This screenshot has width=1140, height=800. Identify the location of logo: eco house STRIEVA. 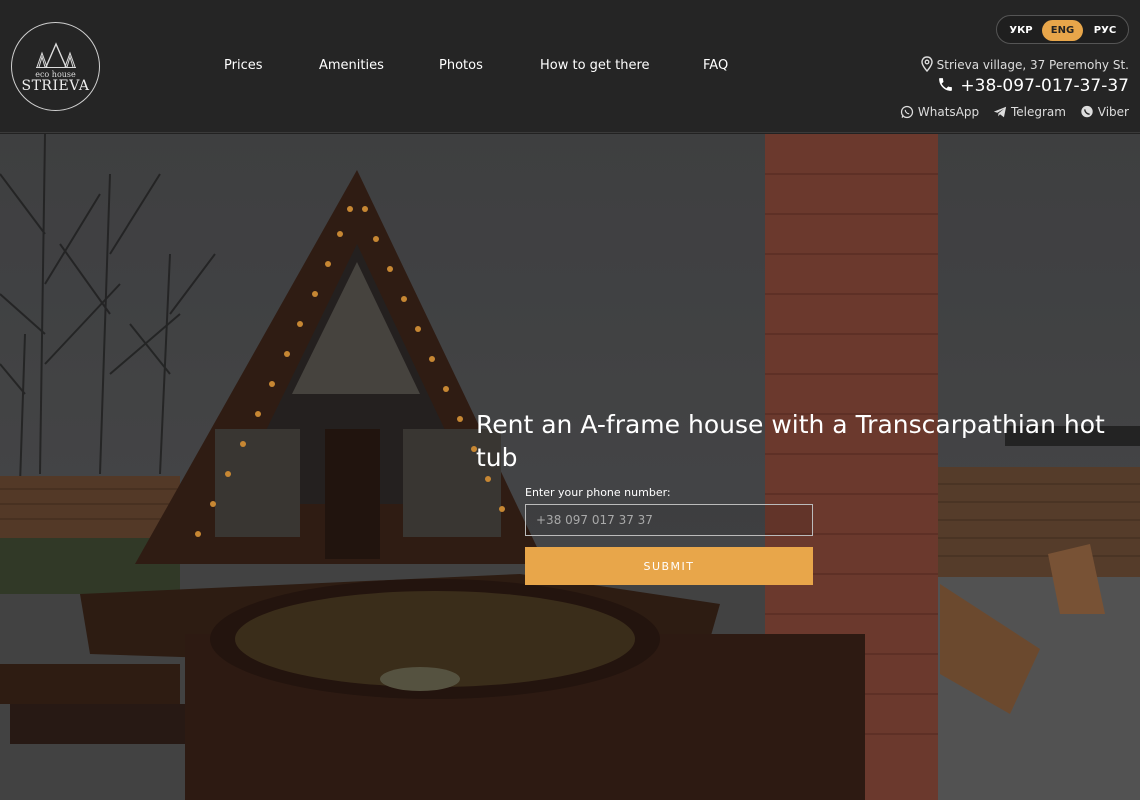
(55, 66).